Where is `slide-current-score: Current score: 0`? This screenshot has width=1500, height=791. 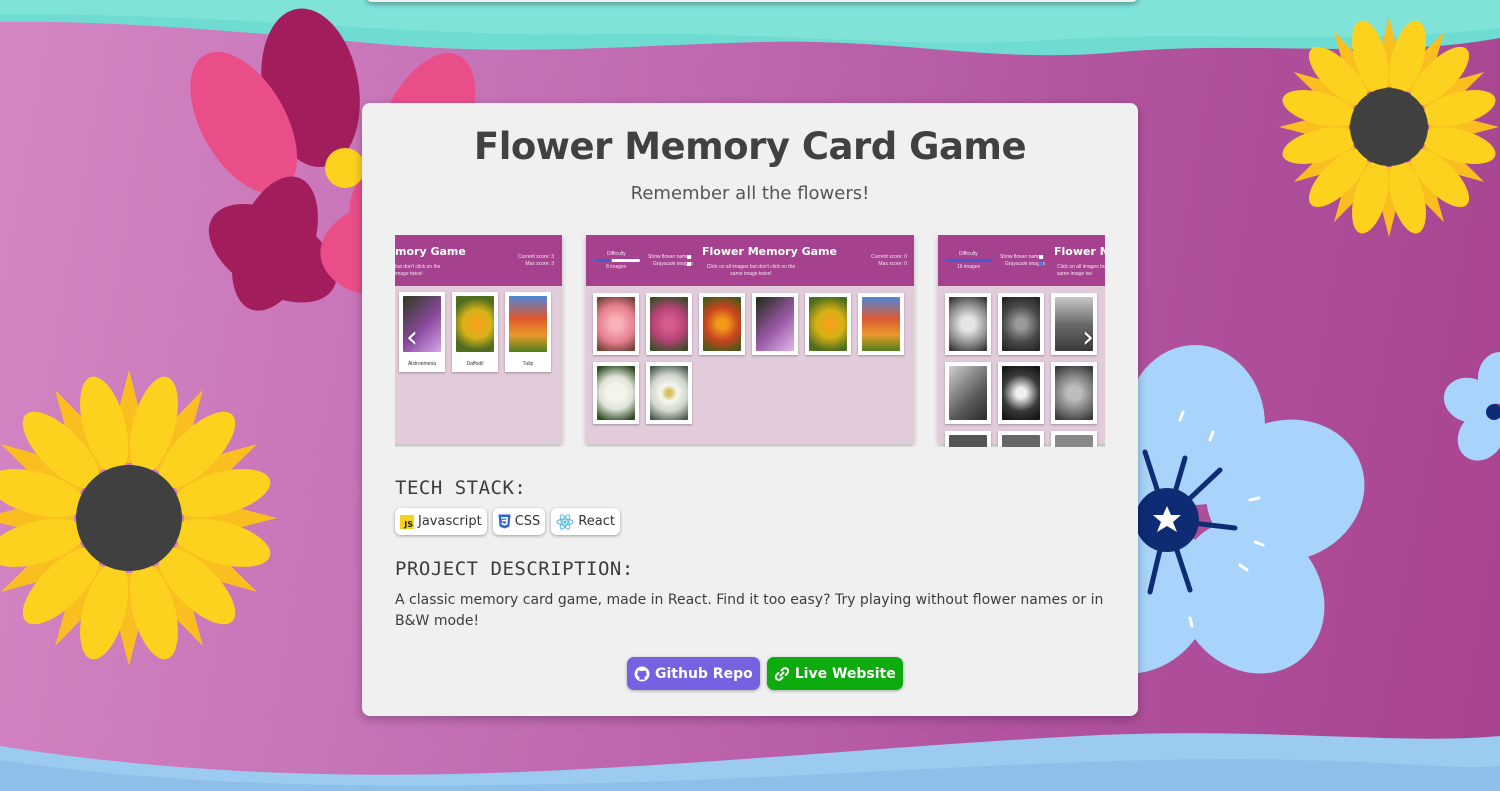
slide-current-score: Current score: 0 is located at coordinates (889, 257).